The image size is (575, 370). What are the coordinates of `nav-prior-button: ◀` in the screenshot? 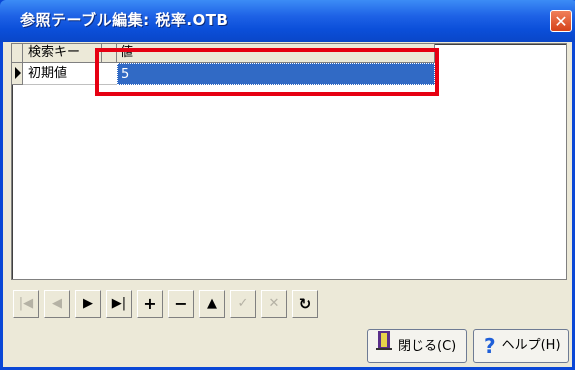 It's located at (57, 304).